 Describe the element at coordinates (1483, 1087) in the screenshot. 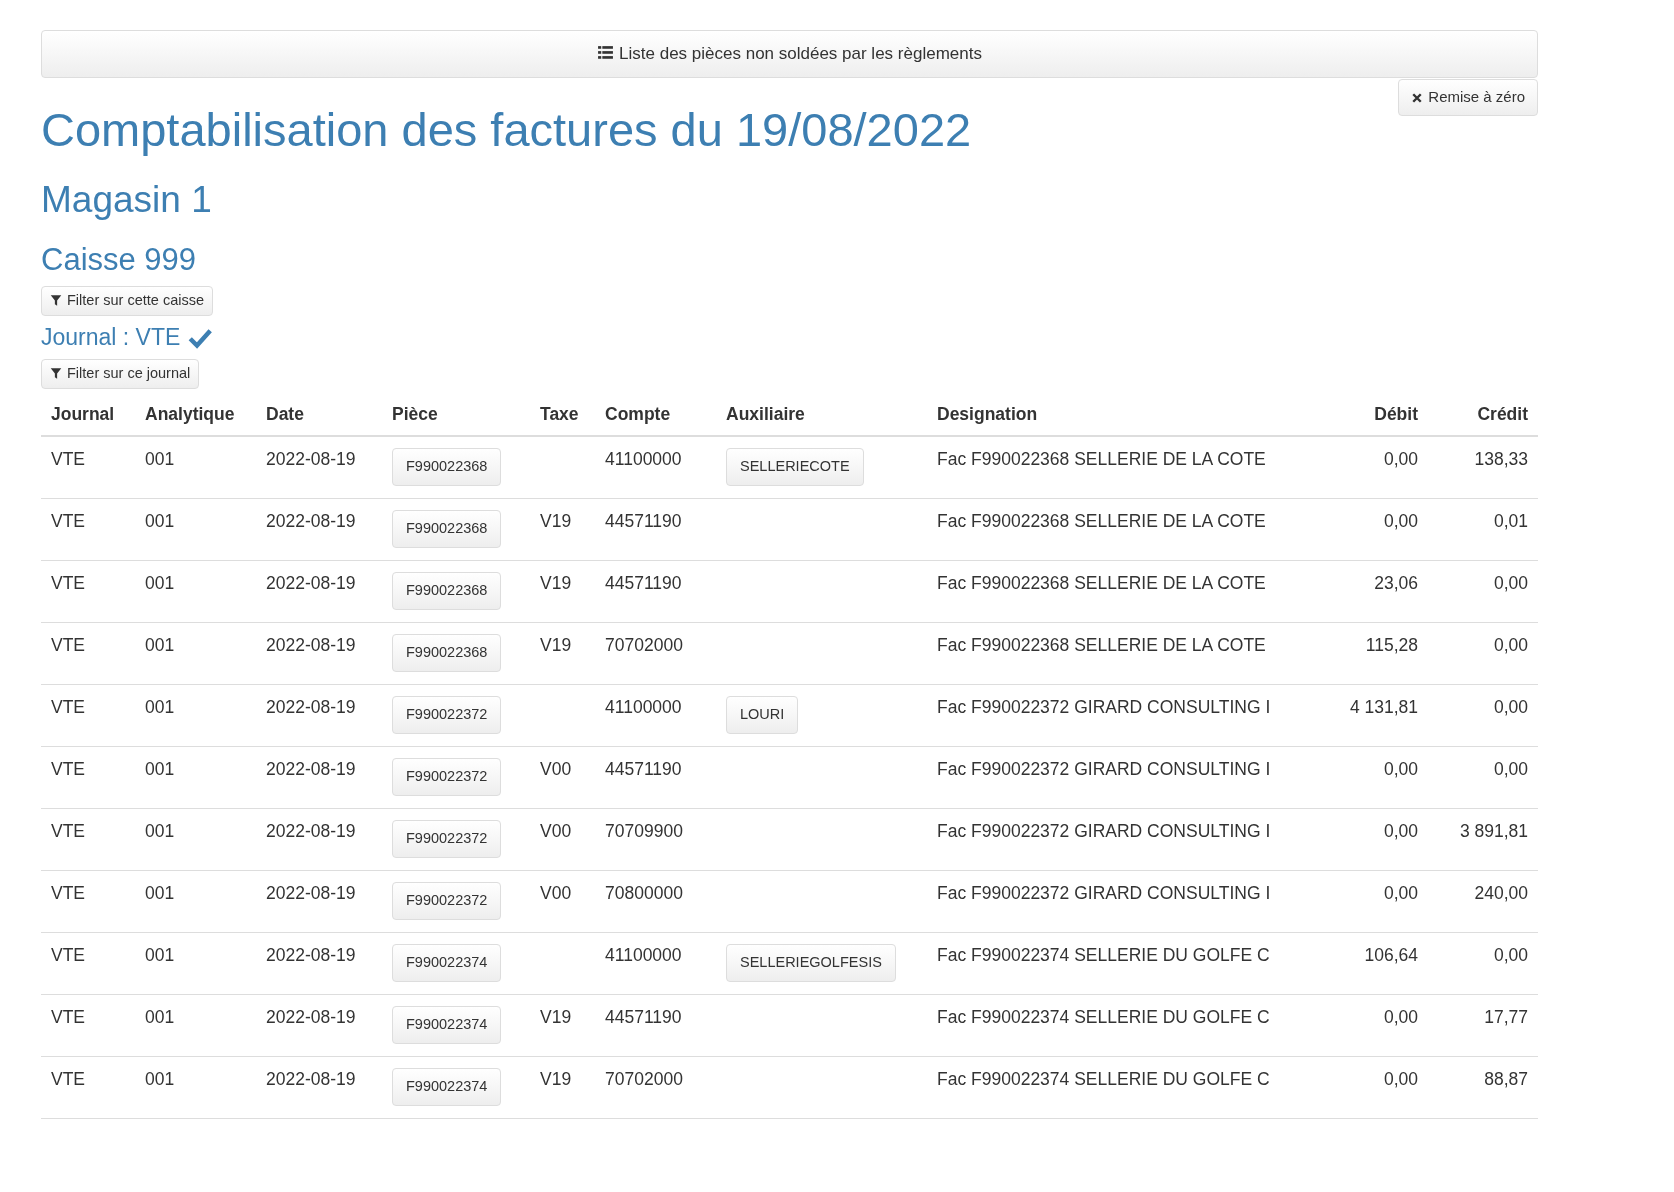

I see `table-cell: 88,87` at that location.